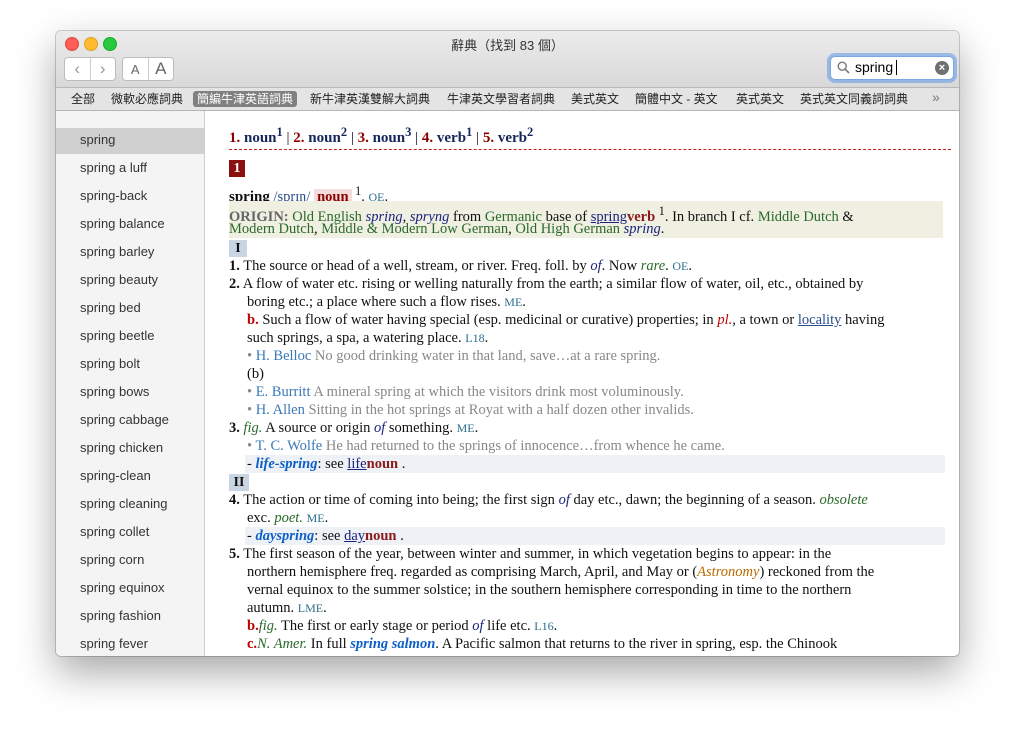  I want to click on forward-button: ›, so click(103, 69).